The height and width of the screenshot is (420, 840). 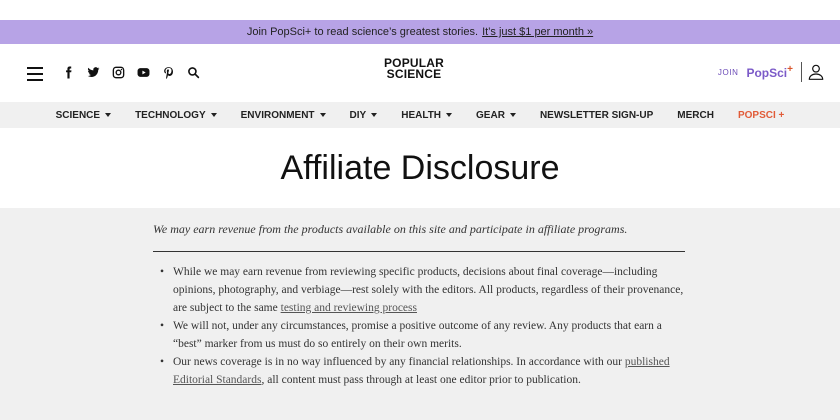 What do you see at coordinates (414, 74) in the screenshot?
I see `logo-line-2: SCIENCE` at bounding box center [414, 74].